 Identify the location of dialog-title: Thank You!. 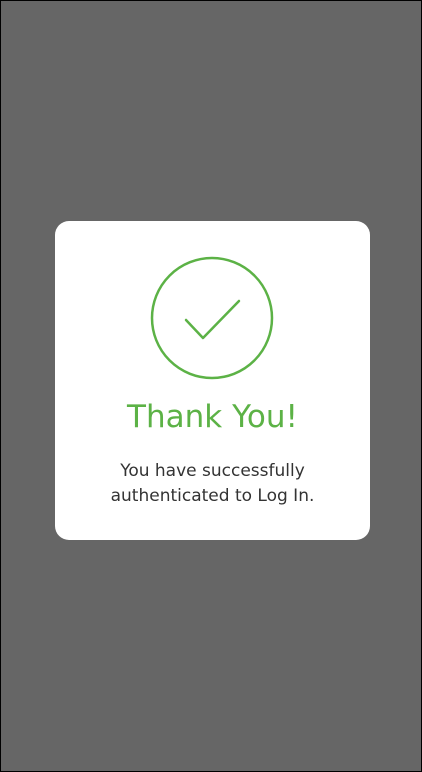
(212, 417).